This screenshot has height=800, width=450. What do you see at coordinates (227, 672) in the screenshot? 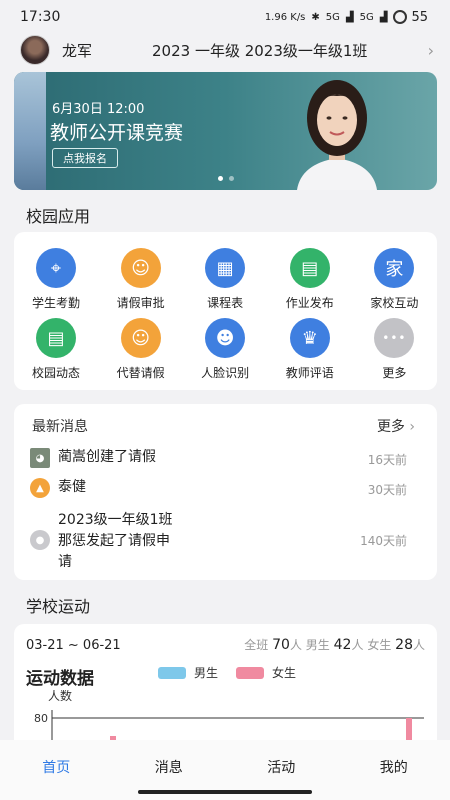
I see `chart-legend: 男生 女生` at bounding box center [227, 672].